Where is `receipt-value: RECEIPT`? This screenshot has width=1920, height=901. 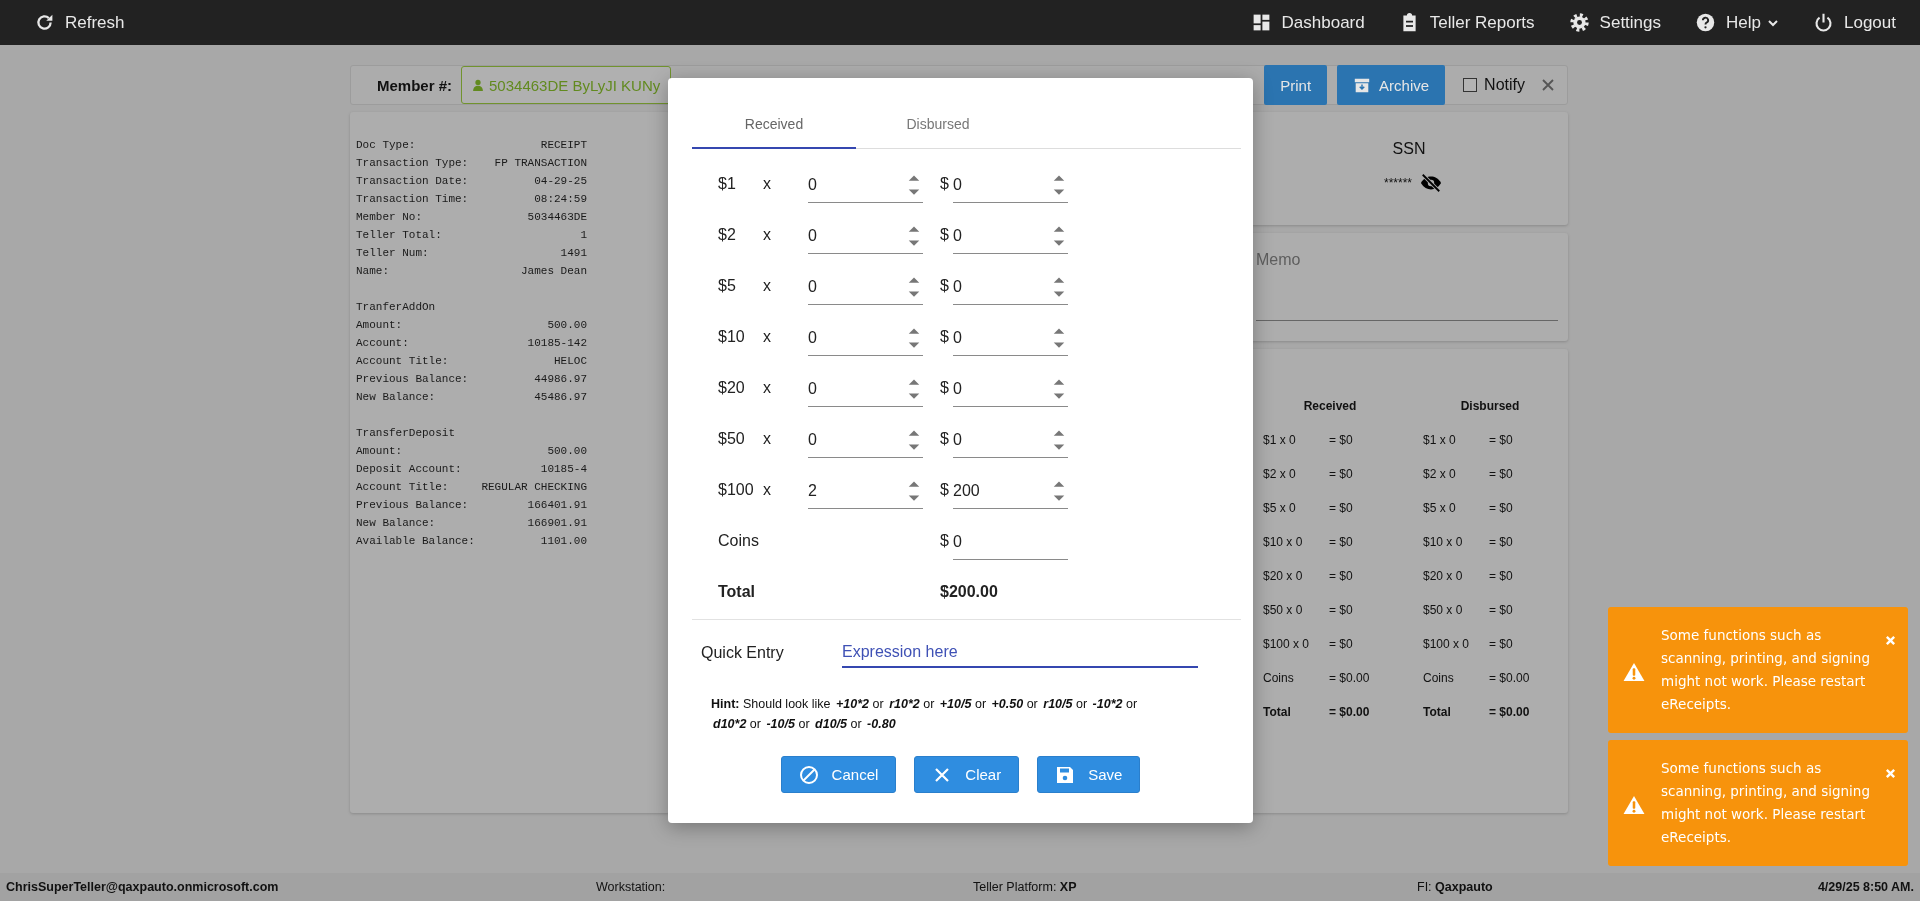
receipt-value: RECEIPT is located at coordinates (563, 145).